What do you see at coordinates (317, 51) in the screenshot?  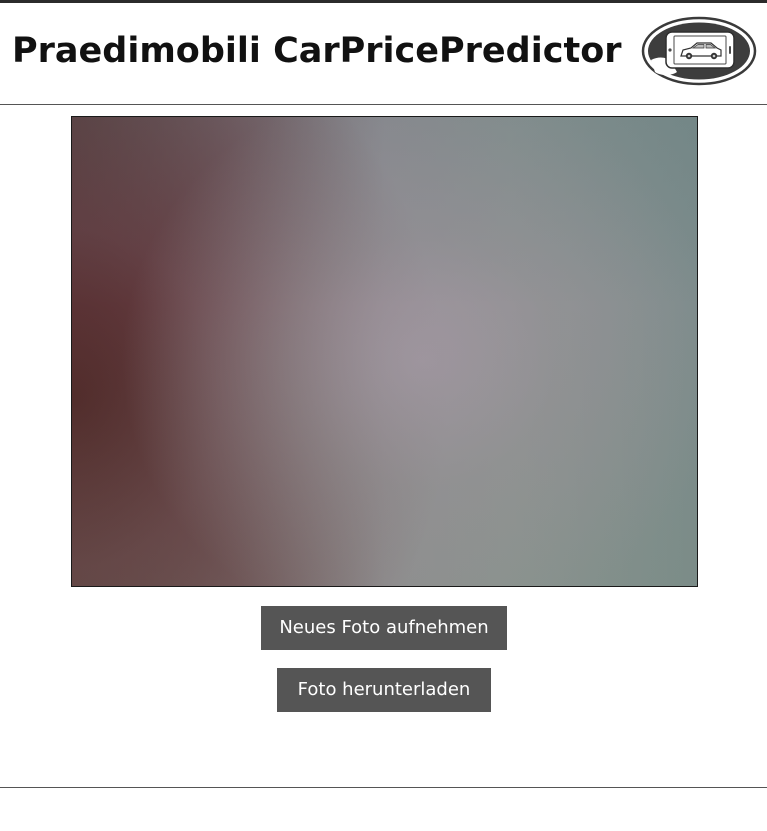 I see `app-title: Praedimobili CarPricePredictor` at bounding box center [317, 51].